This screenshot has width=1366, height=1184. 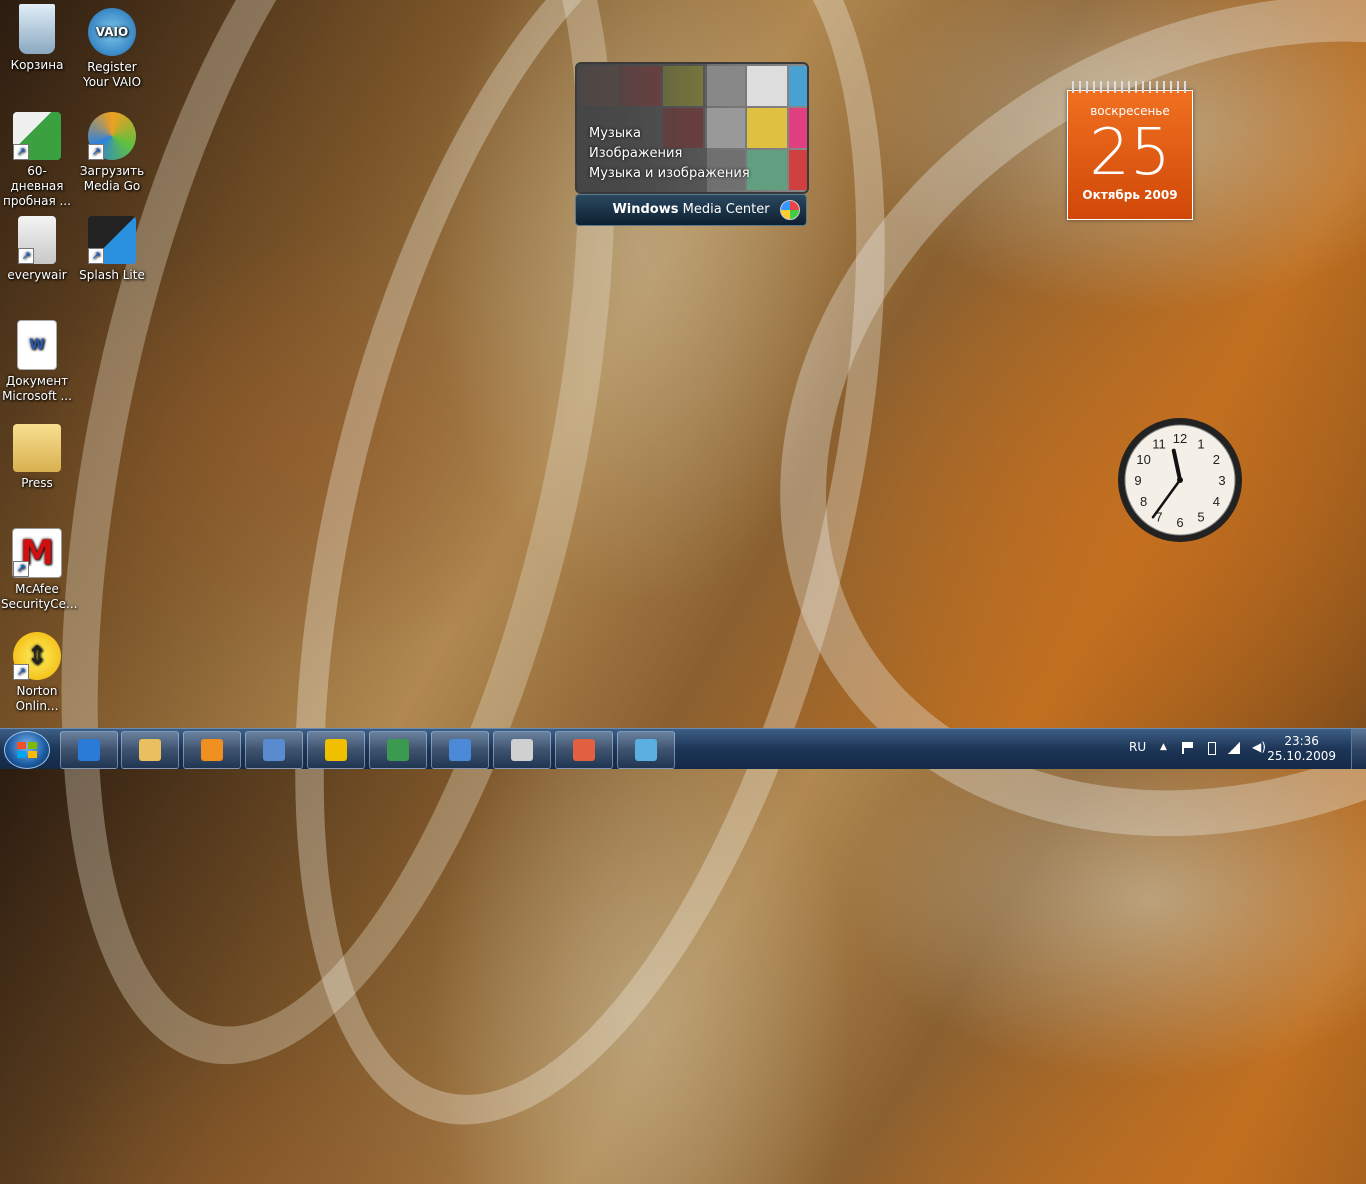 I want to click on vaio-registration-icon: VAIO, so click(x=112, y=32).